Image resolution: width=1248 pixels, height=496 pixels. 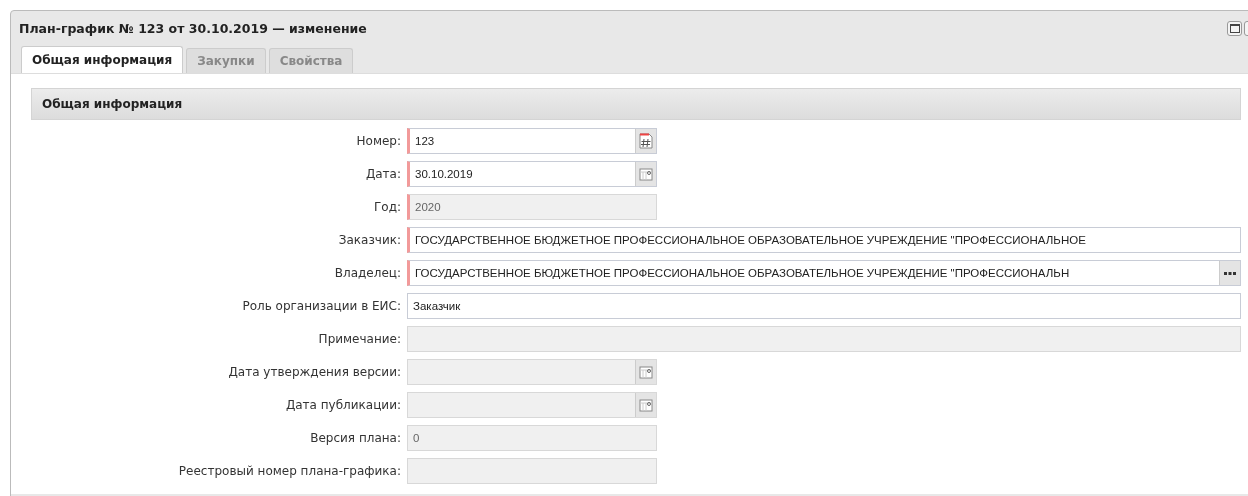 I want to click on field-label: Владелец:, so click(x=367, y=273).